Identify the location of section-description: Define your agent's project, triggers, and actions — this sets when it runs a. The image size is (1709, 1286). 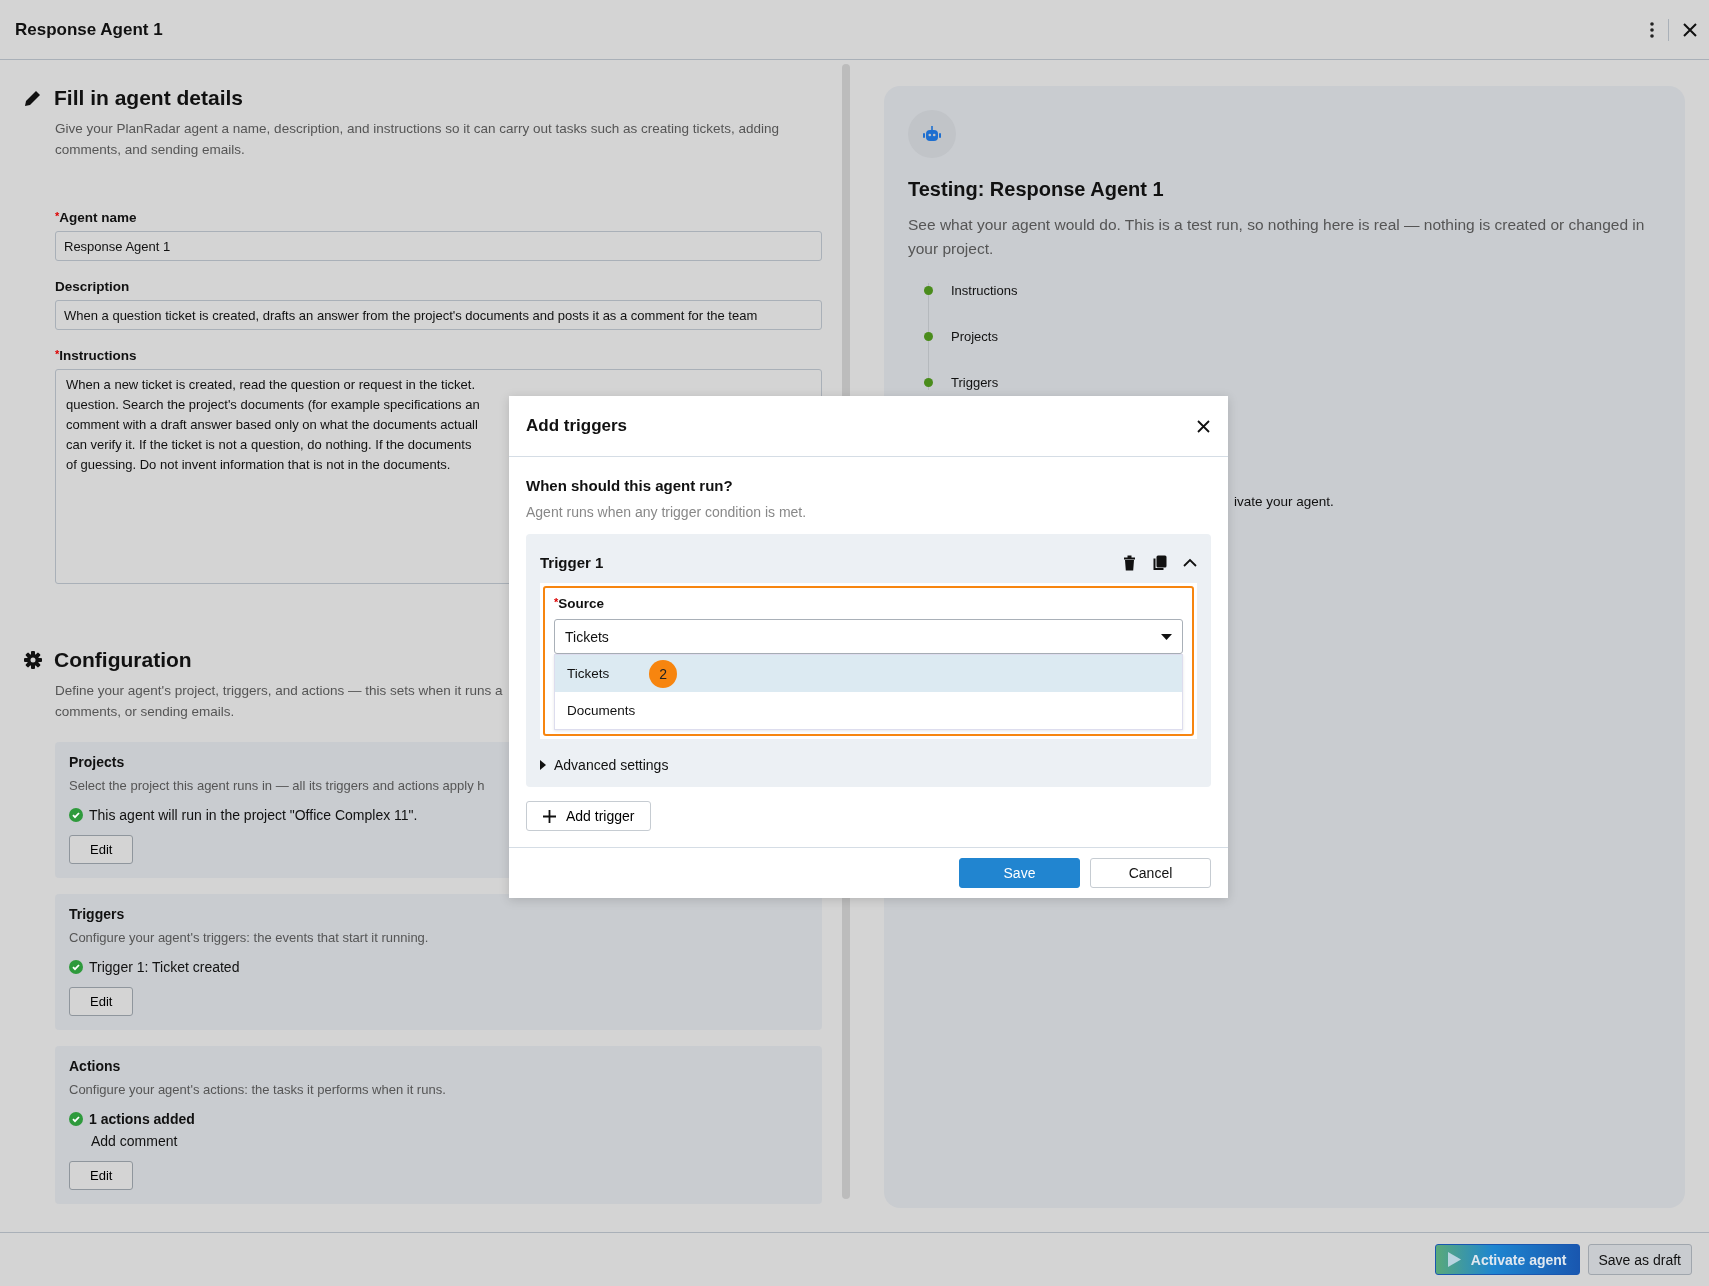
(279, 691).